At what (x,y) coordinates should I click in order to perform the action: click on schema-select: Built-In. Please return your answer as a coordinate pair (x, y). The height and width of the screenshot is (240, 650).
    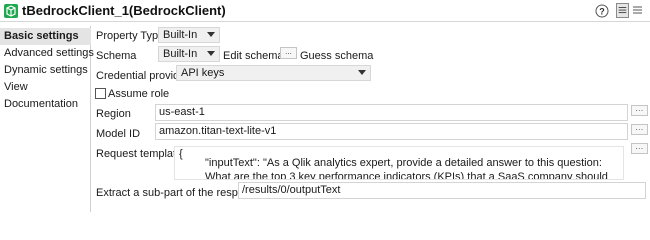
    Looking at the image, I should click on (189, 54).